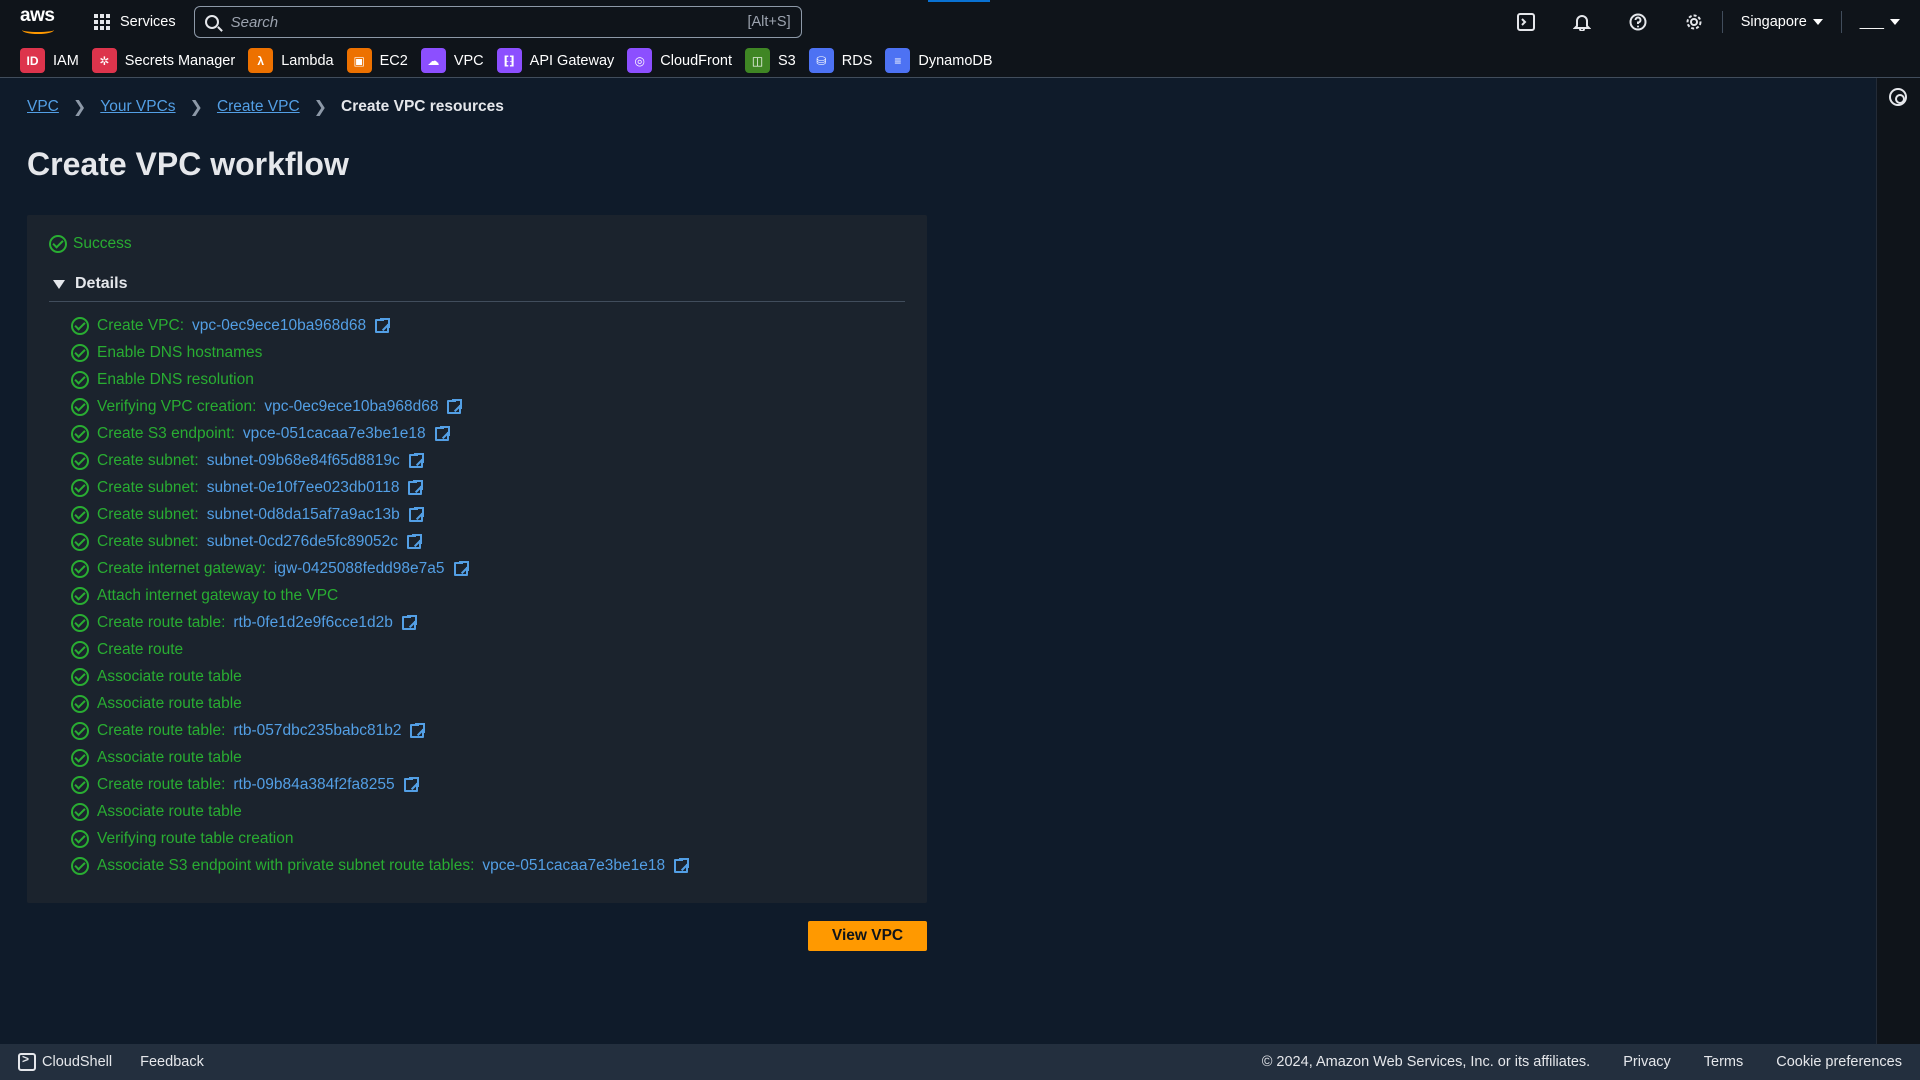 Image resolution: width=1920 pixels, height=1080 pixels. I want to click on resource-link: subnet-0e10f7ee023db0118, so click(303, 488).